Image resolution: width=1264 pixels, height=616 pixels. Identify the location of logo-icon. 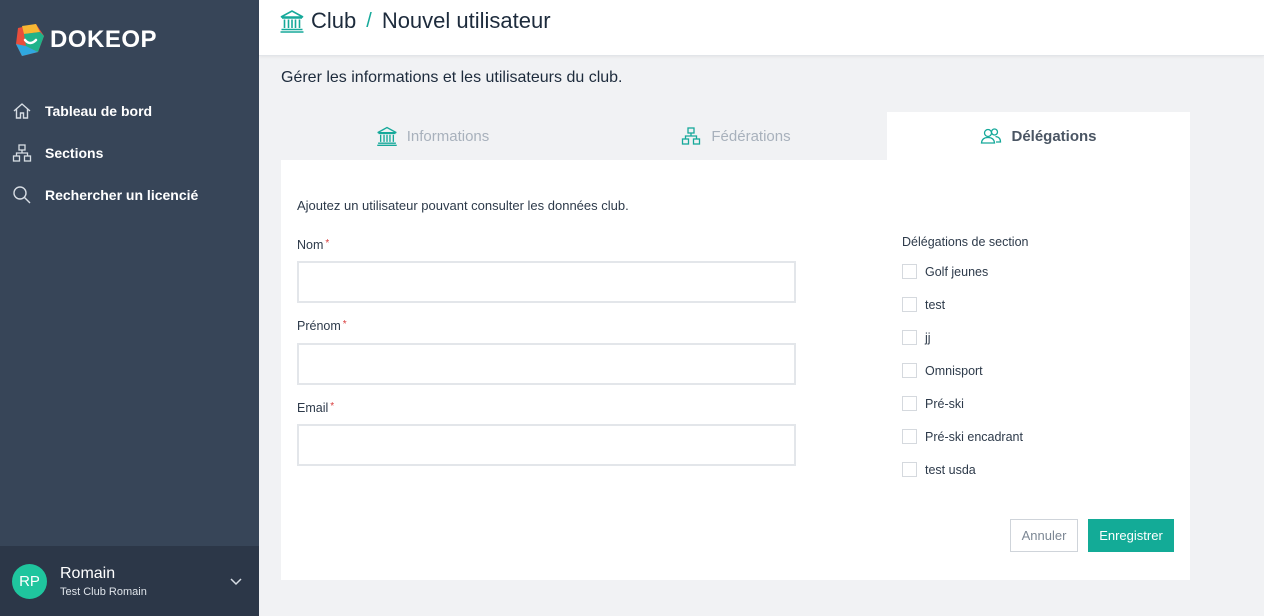
(30, 40).